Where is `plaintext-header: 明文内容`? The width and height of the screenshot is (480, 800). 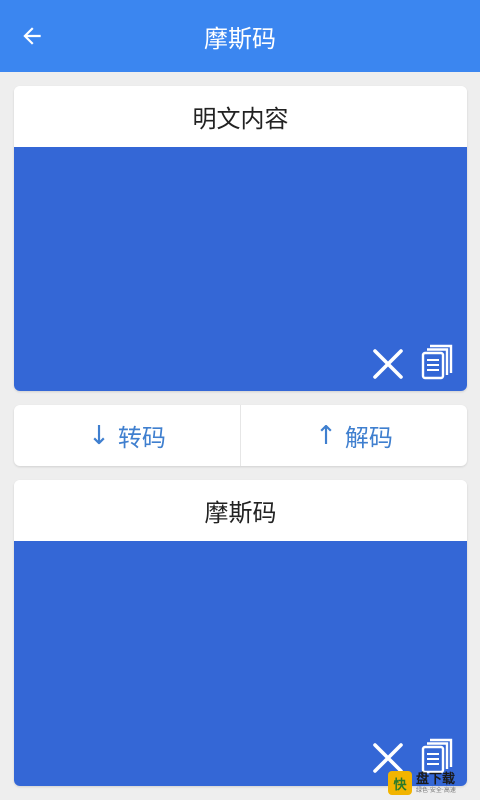
plaintext-header: 明文内容 is located at coordinates (240, 116).